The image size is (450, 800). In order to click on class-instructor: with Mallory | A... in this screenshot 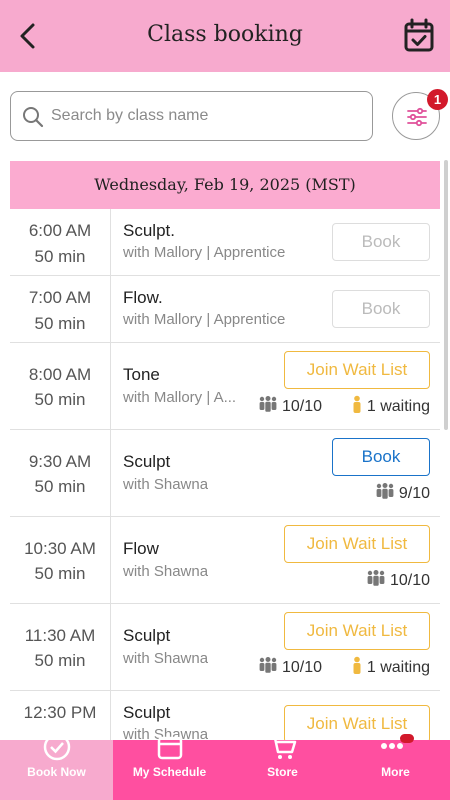, I will do `click(180, 397)`.